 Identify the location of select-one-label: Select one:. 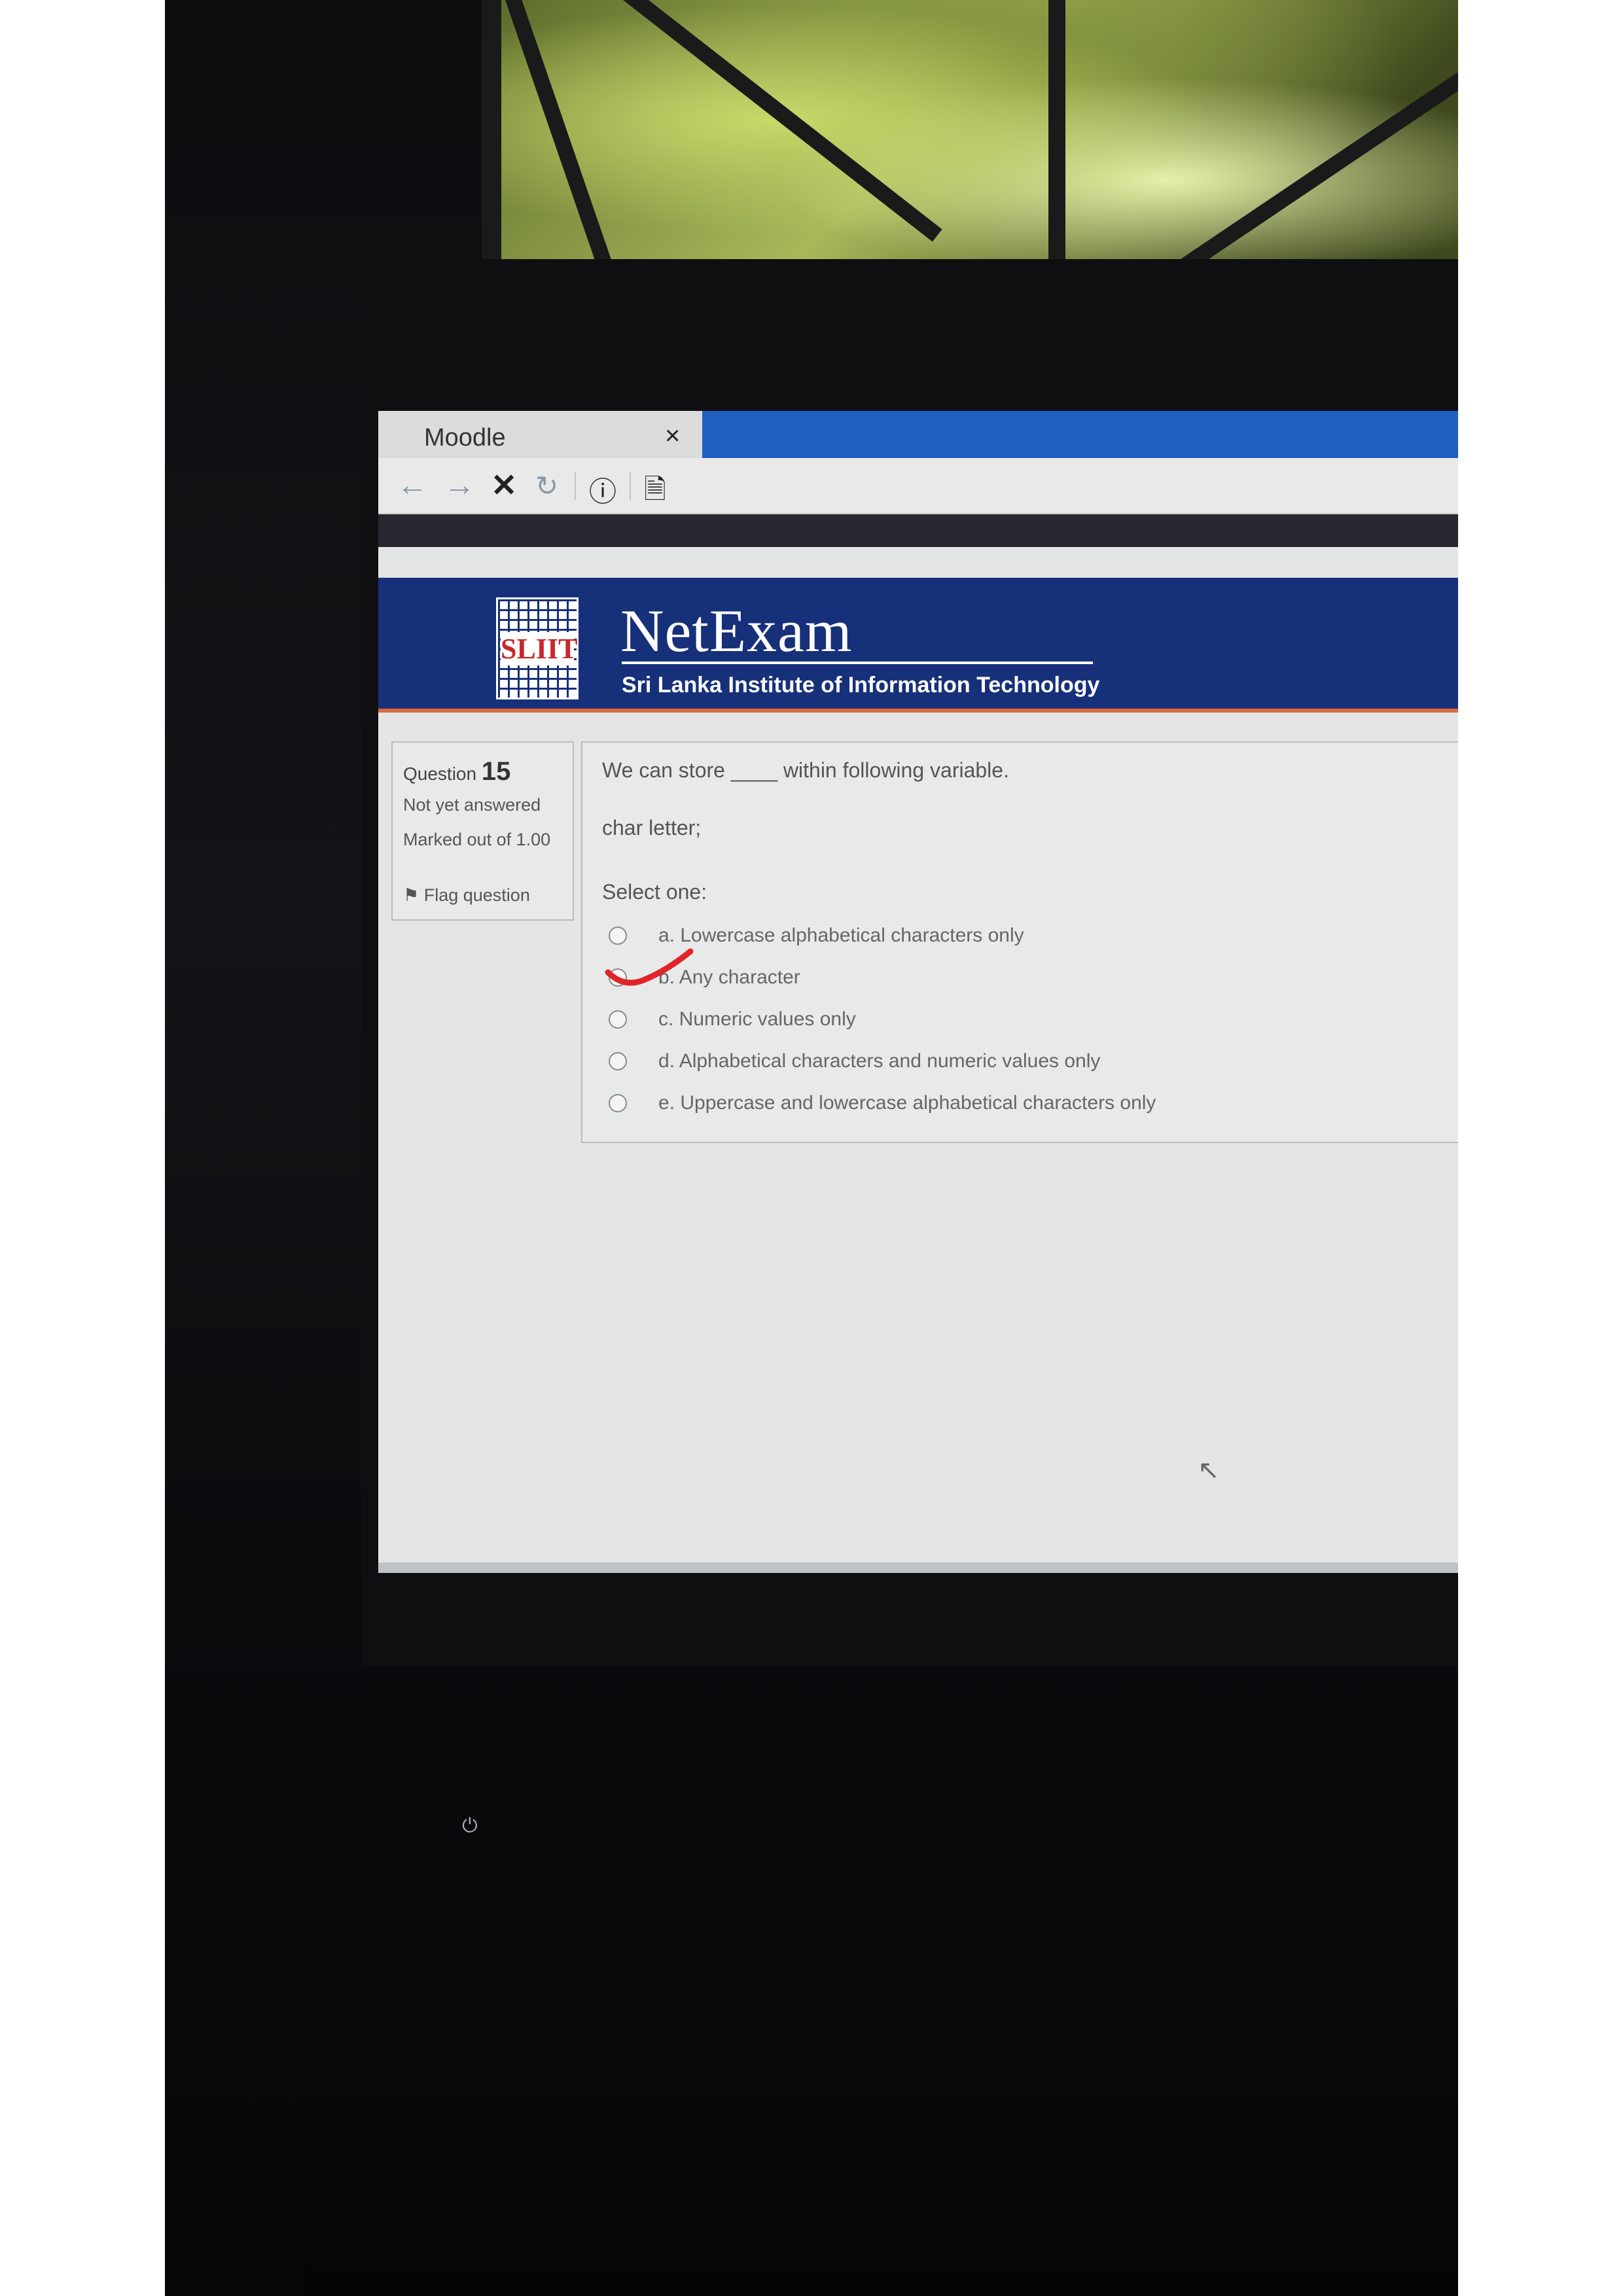
(654, 892).